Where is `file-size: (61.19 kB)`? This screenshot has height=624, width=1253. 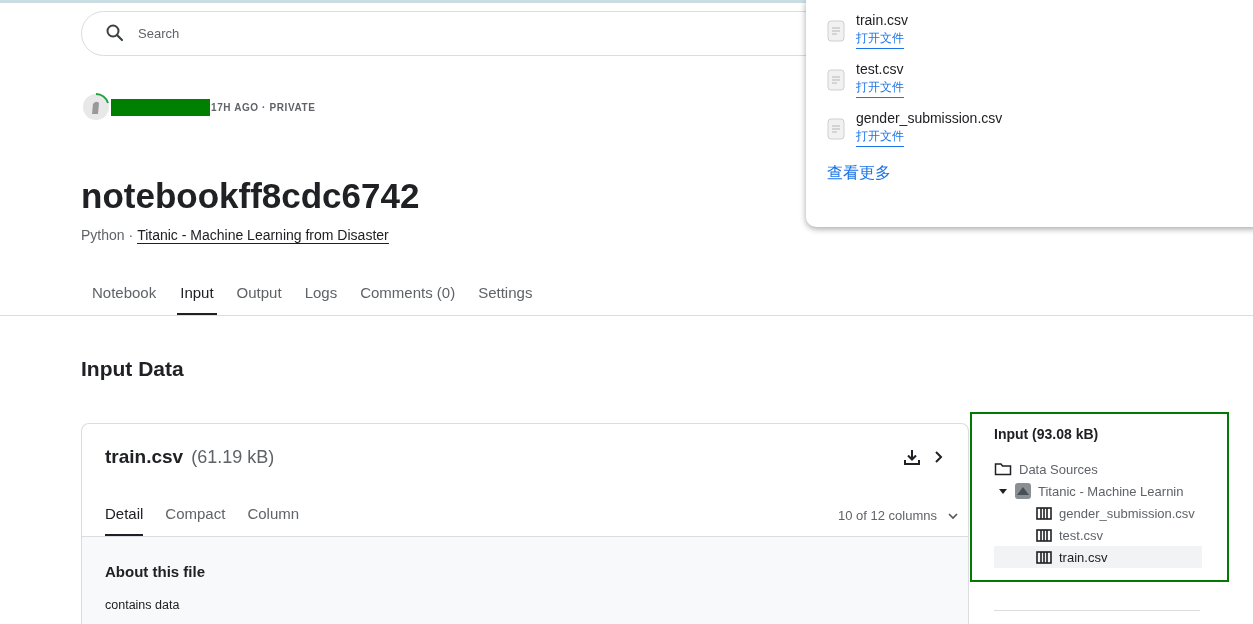 file-size: (61.19 kB) is located at coordinates (233, 457).